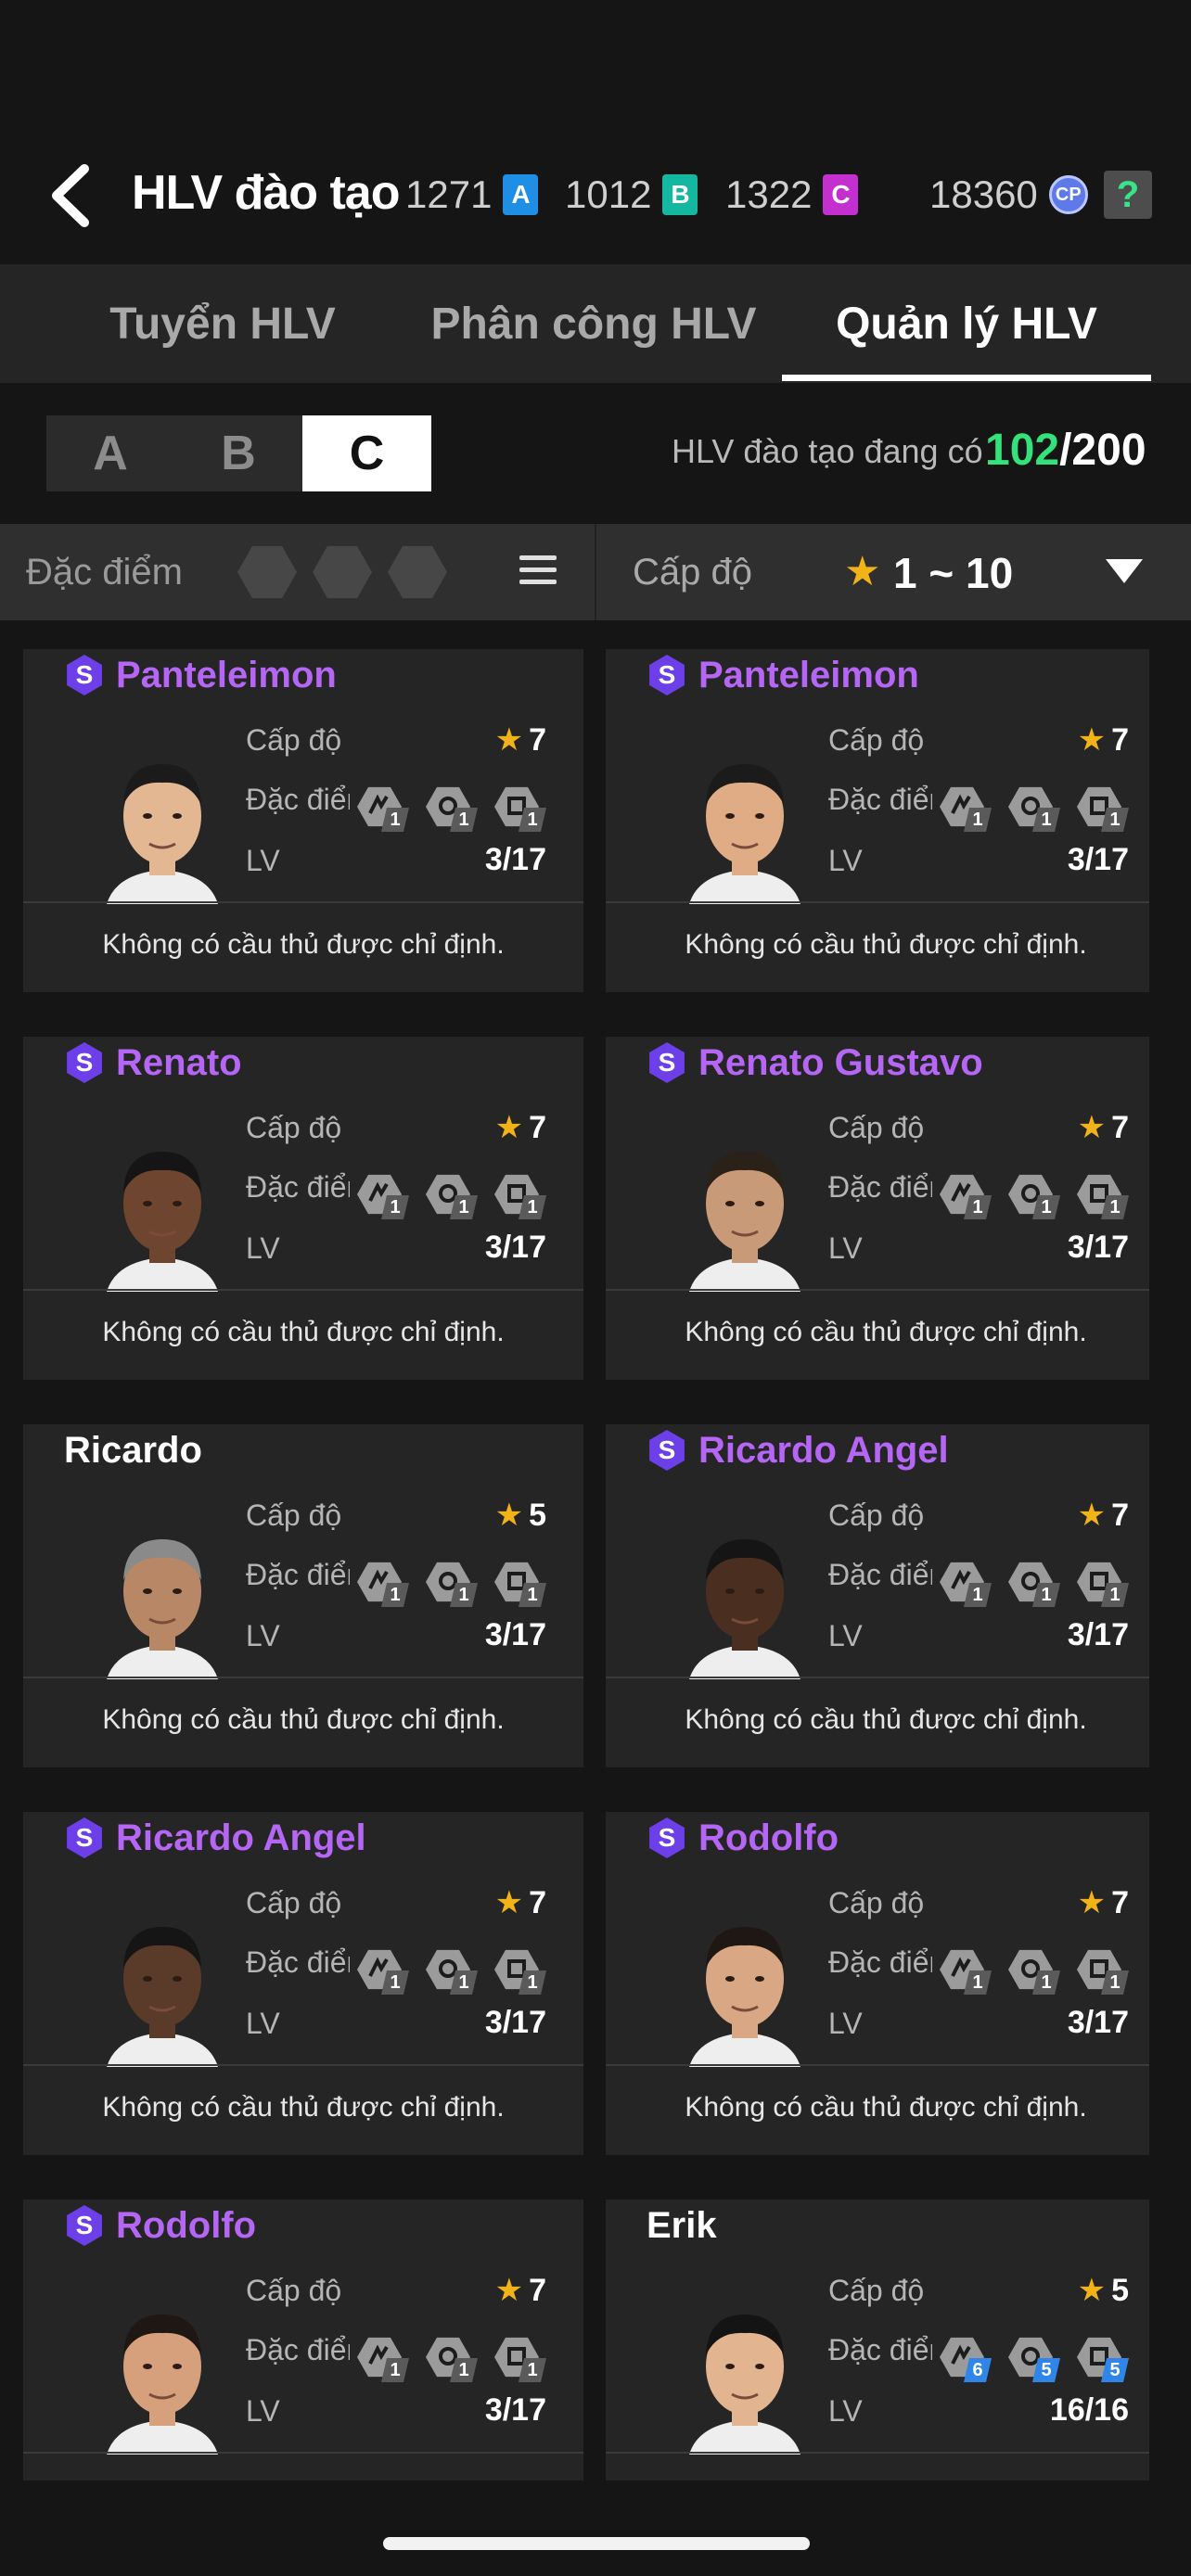 This screenshot has height=2576, width=1191. Describe the element at coordinates (472, 194) in the screenshot. I see `currency-a: 1271 A` at that location.